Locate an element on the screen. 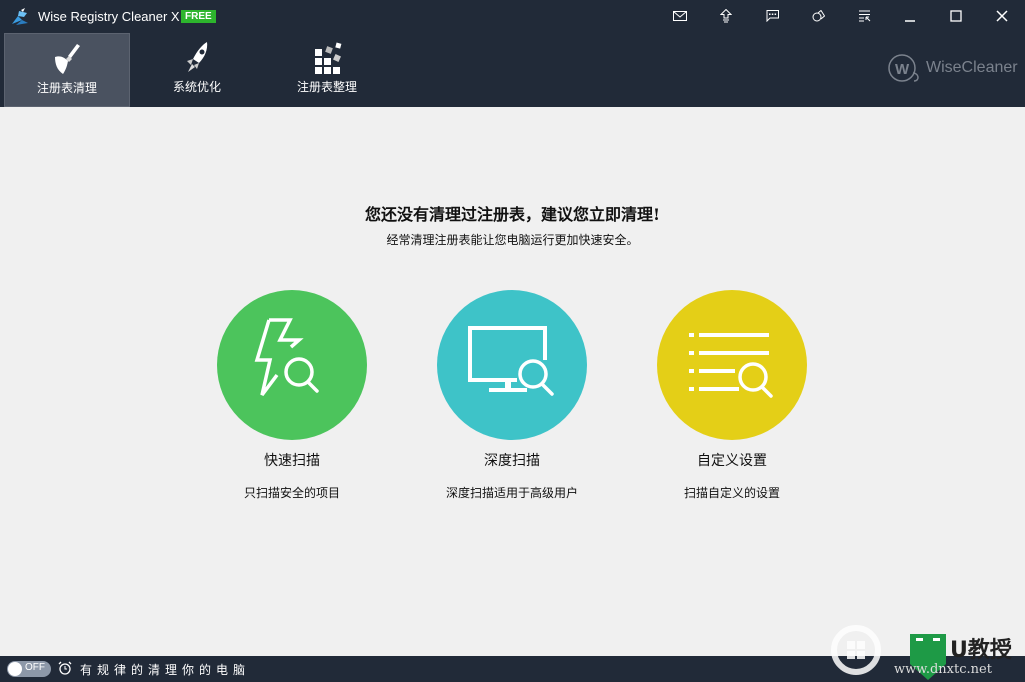 The image size is (1025, 682). skin-button is located at coordinates (818, 16).